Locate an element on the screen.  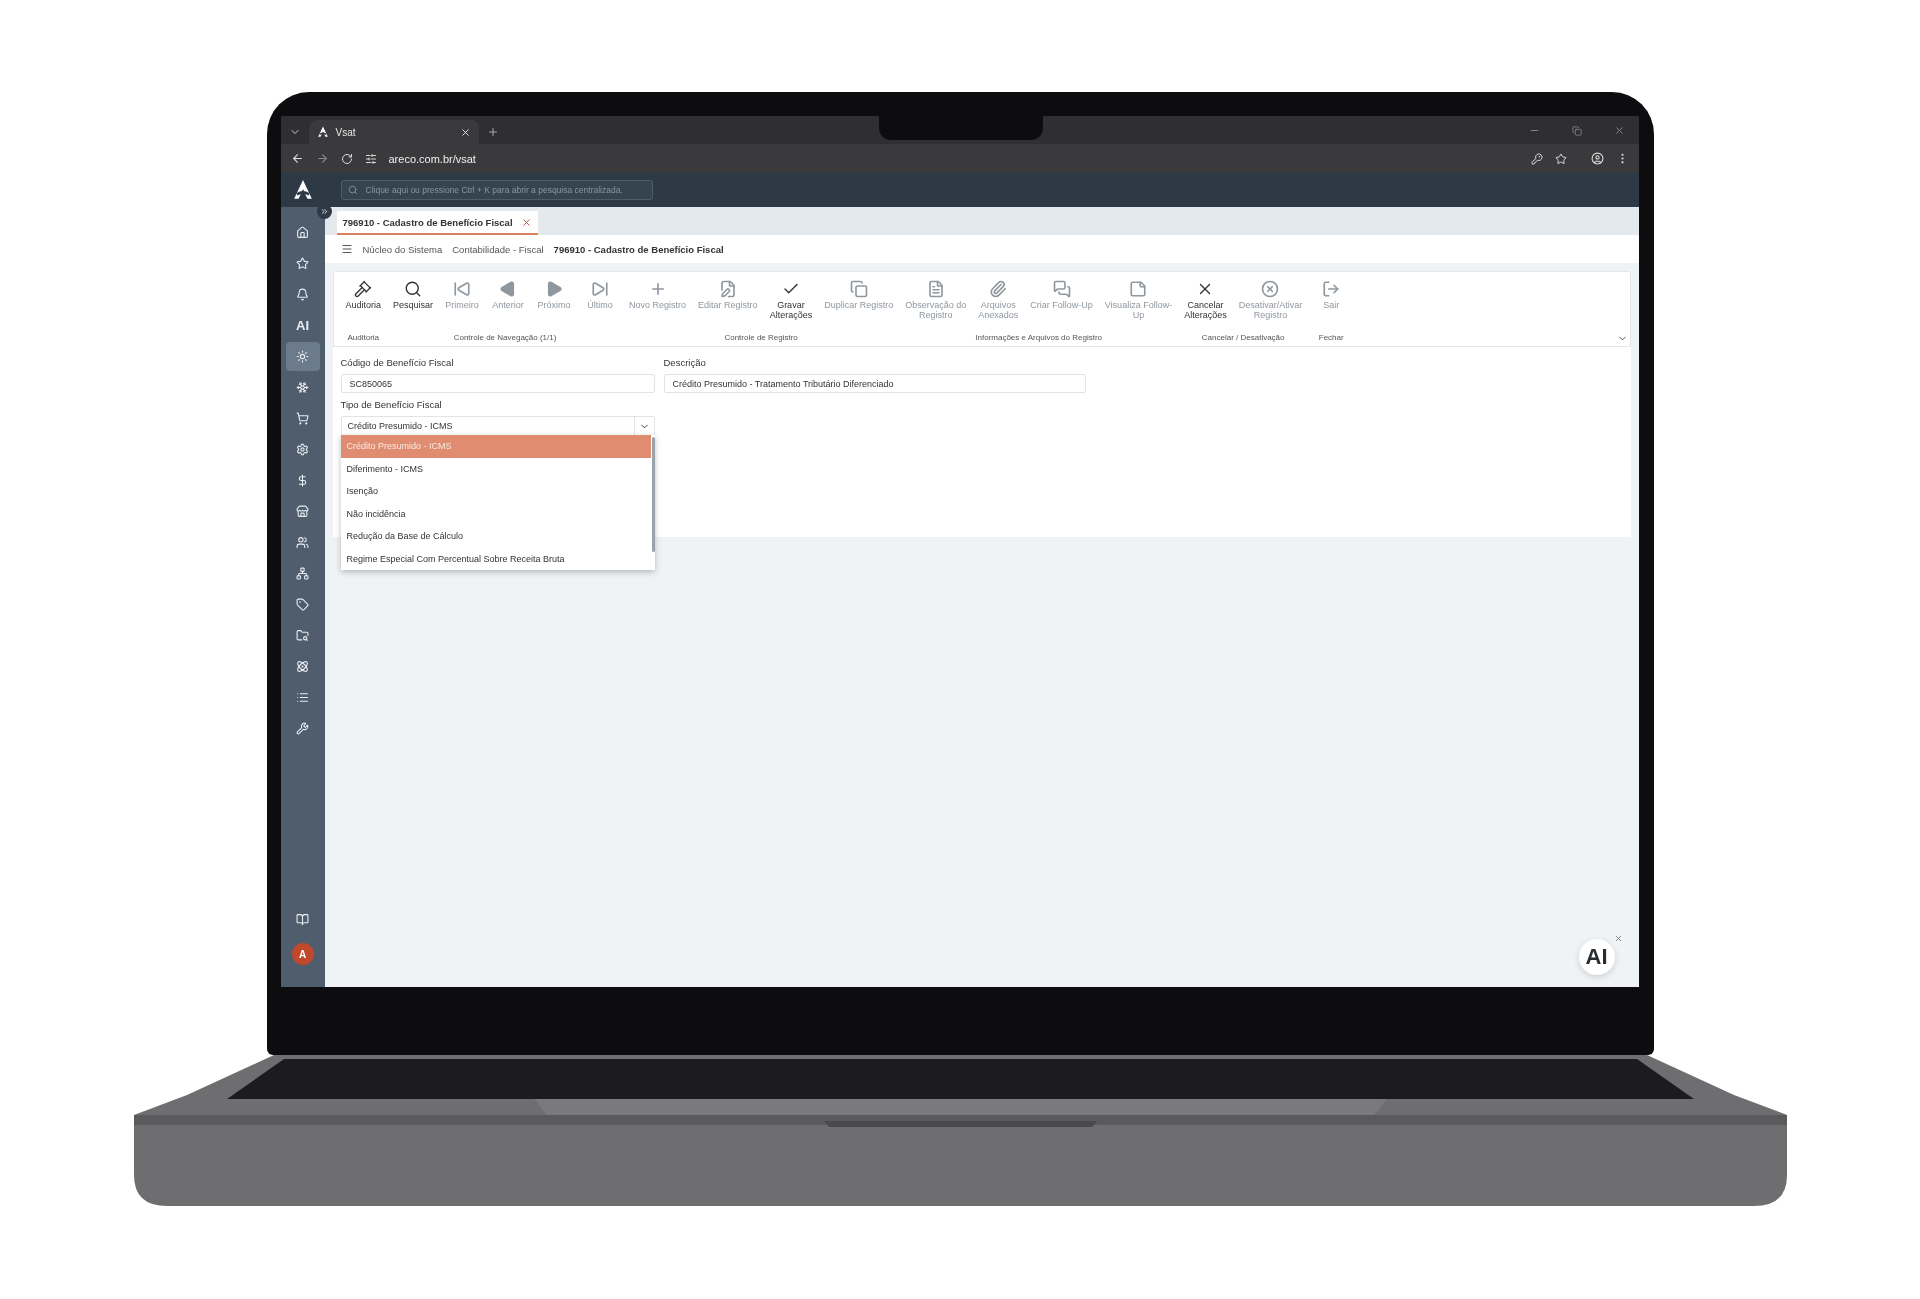
key-icon is located at coordinates (1536, 158).